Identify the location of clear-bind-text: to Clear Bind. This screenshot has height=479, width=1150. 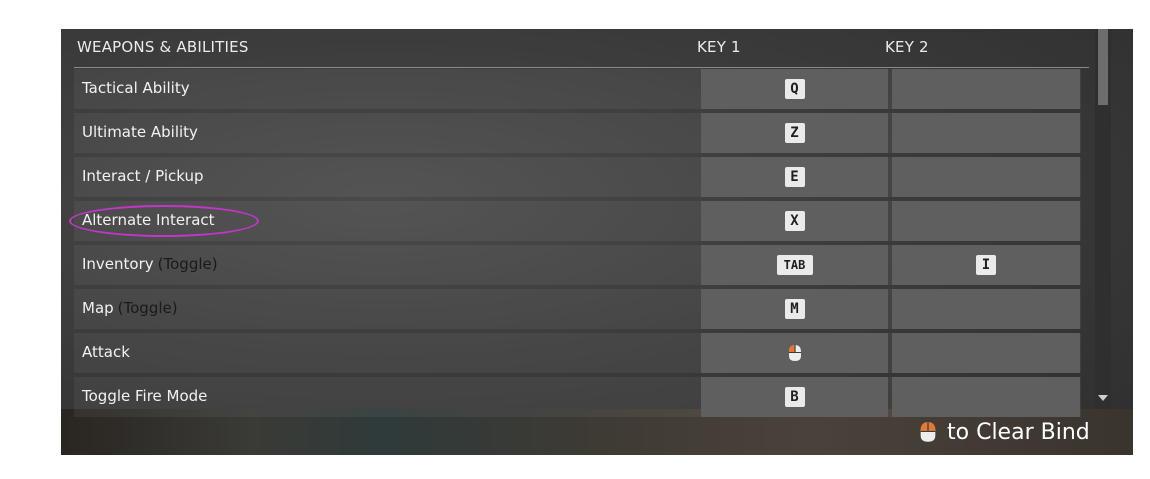
(1018, 432).